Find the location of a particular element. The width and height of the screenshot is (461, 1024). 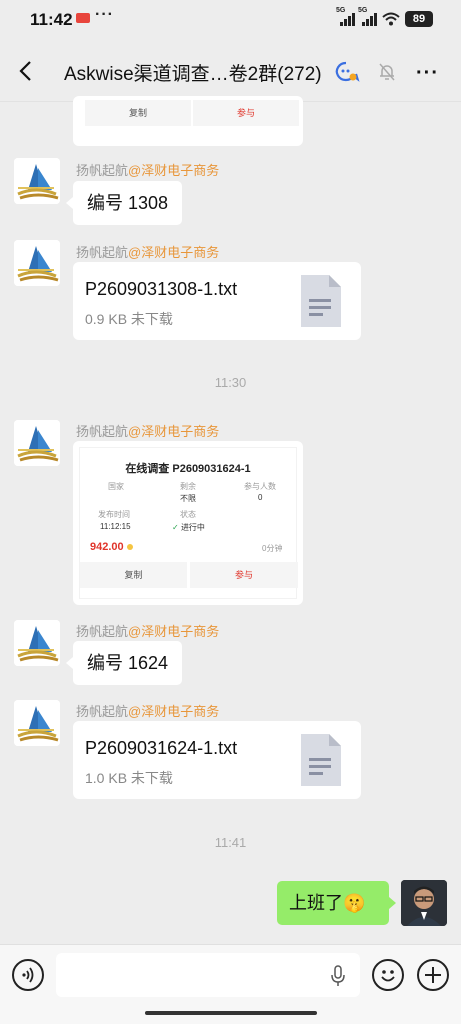

clock: 11:42 is located at coordinates (51, 19).